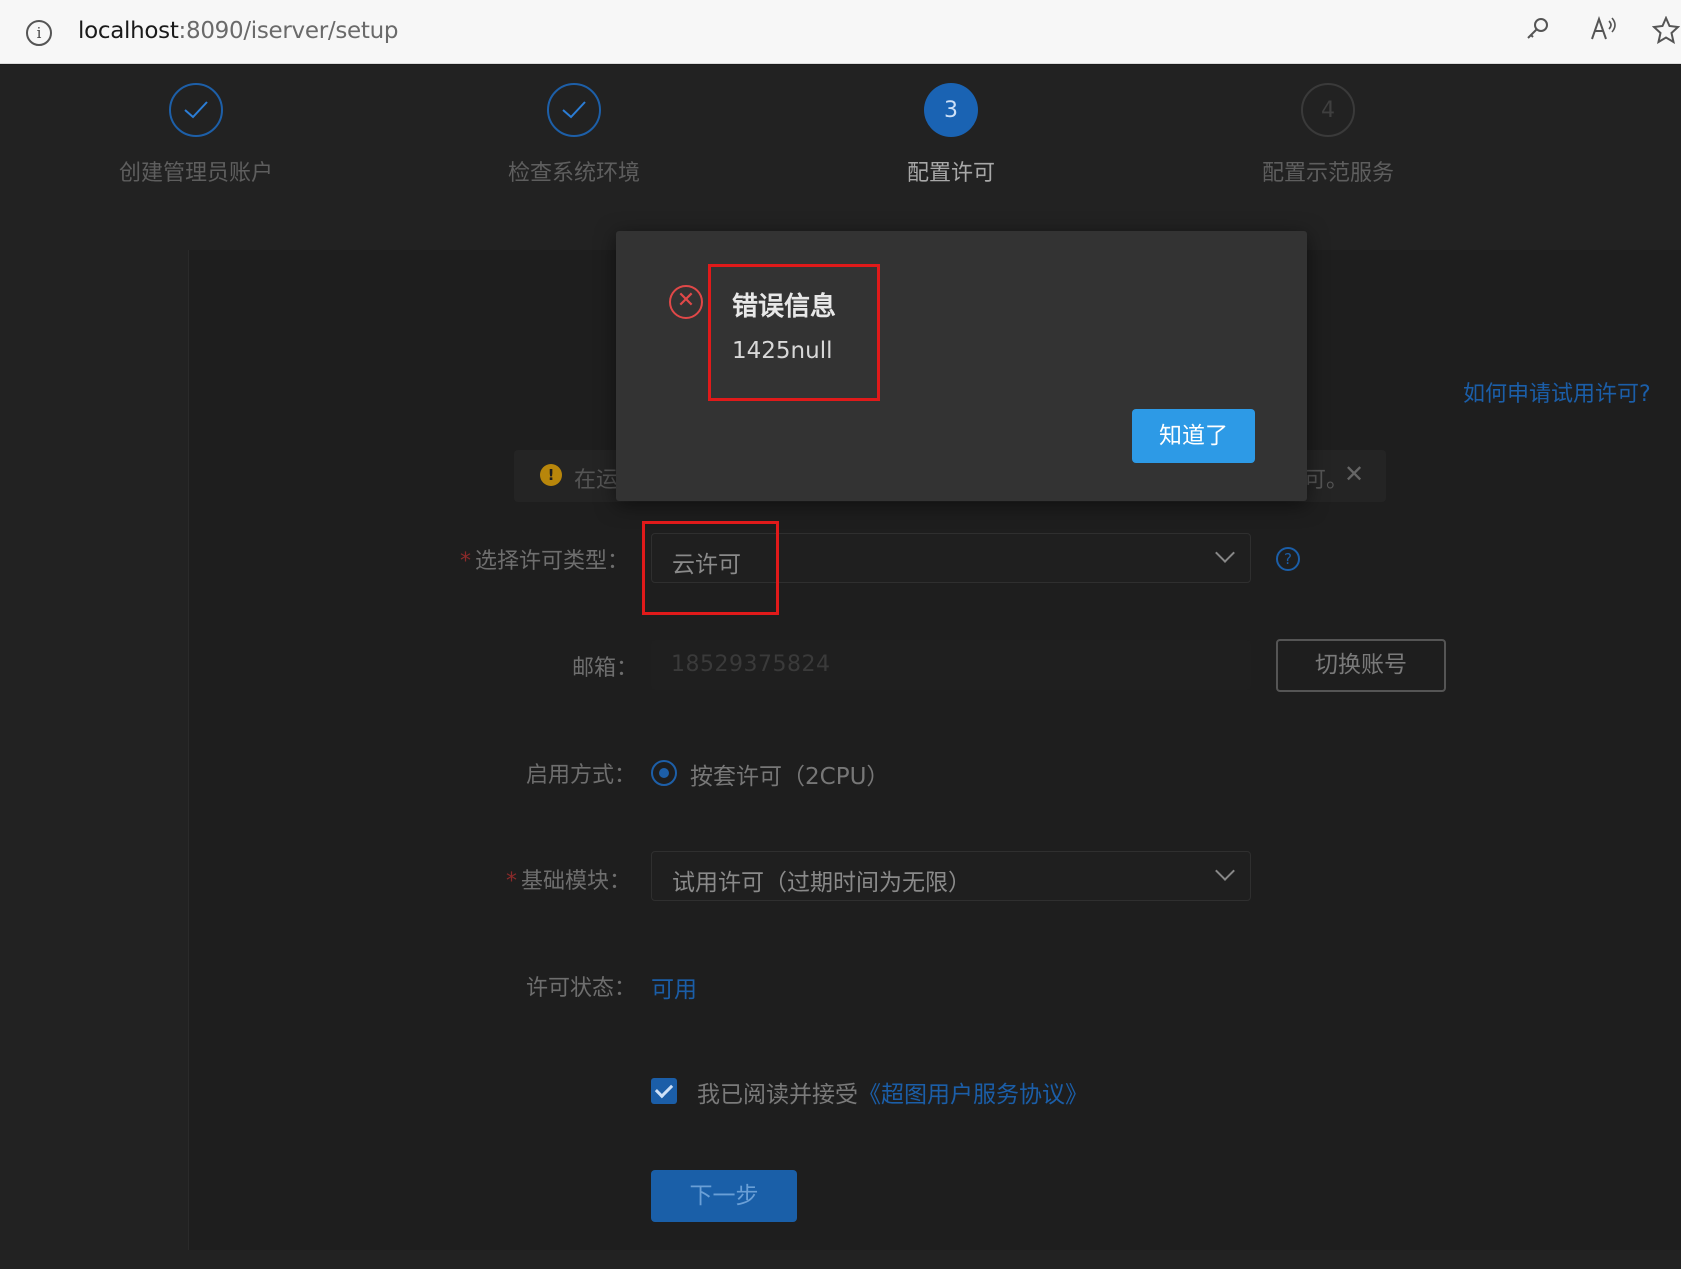  Describe the element at coordinates (789, 774) in the screenshot. I see `enable-method-option: 按套许可（2CPU）` at that location.